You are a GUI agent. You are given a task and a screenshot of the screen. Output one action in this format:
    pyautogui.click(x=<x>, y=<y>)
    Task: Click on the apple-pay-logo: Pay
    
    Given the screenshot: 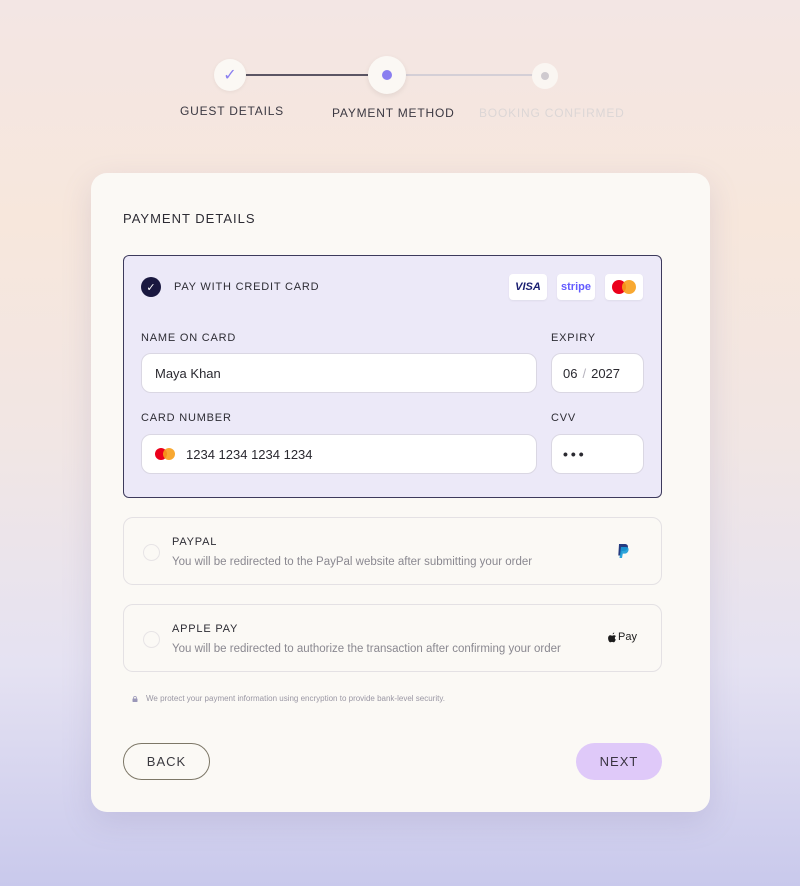 What is the action you would take?
    pyautogui.click(x=622, y=637)
    